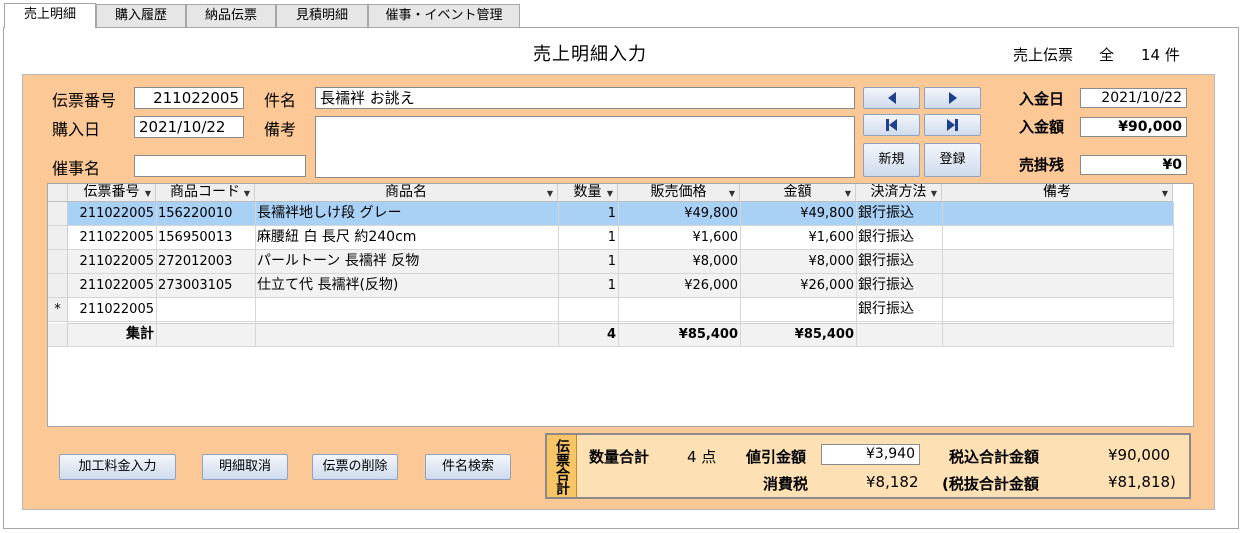 The height and width of the screenshot is (533, 1242). I want to click on discount-field: ¥3,940, so click(870, 454).